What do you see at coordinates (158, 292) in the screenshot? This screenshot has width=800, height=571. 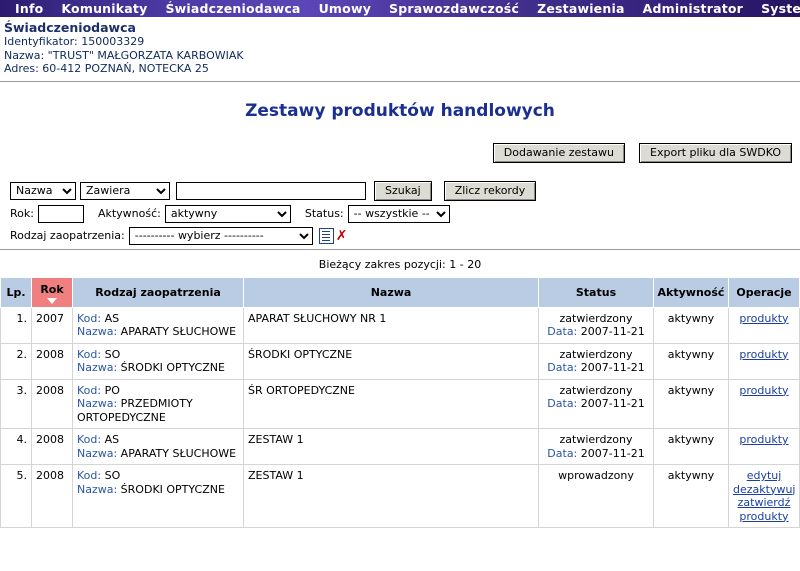 I see `col-header-rodzaj: Rodzaj zaopatrzenia` at bounding box center [158, 292].